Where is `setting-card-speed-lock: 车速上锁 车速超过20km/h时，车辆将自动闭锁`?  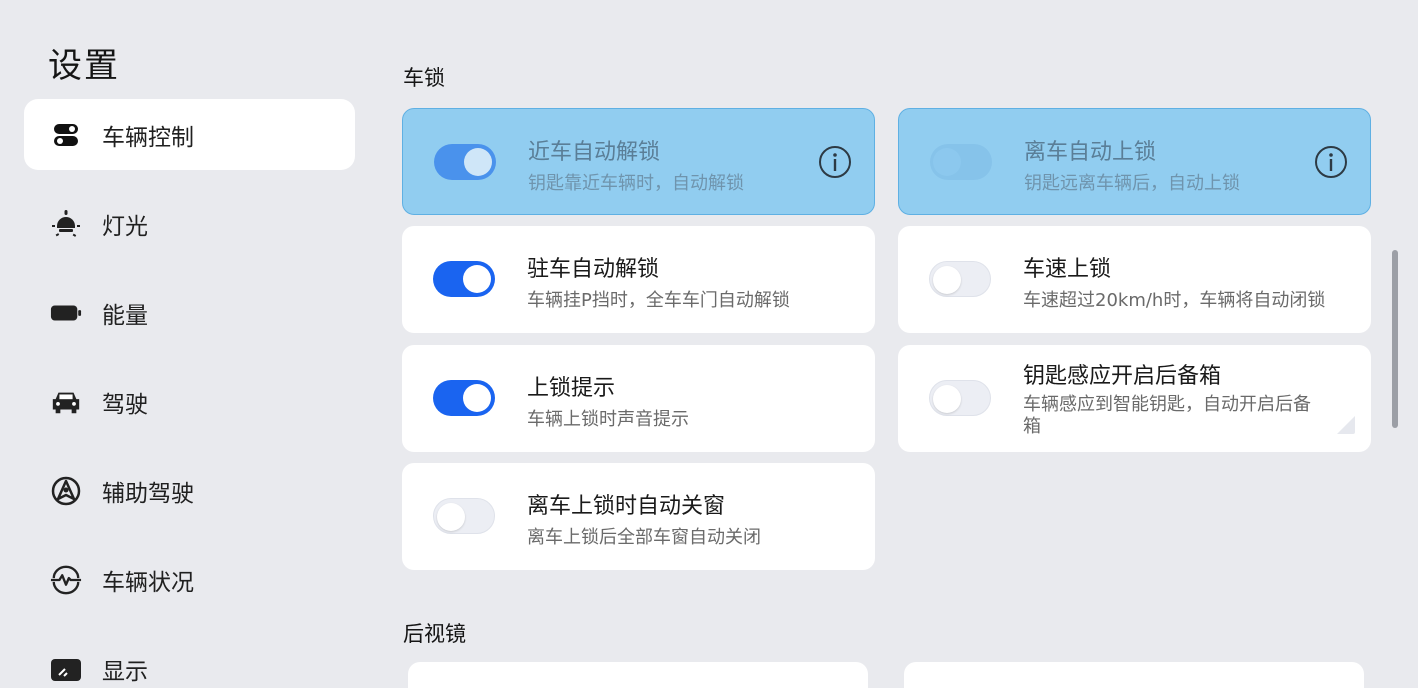 setting-card-speed-lock: 车速上锁 车速超过20km/h时，车辆将自动闭锁 is located at coordinates (1134, 279).